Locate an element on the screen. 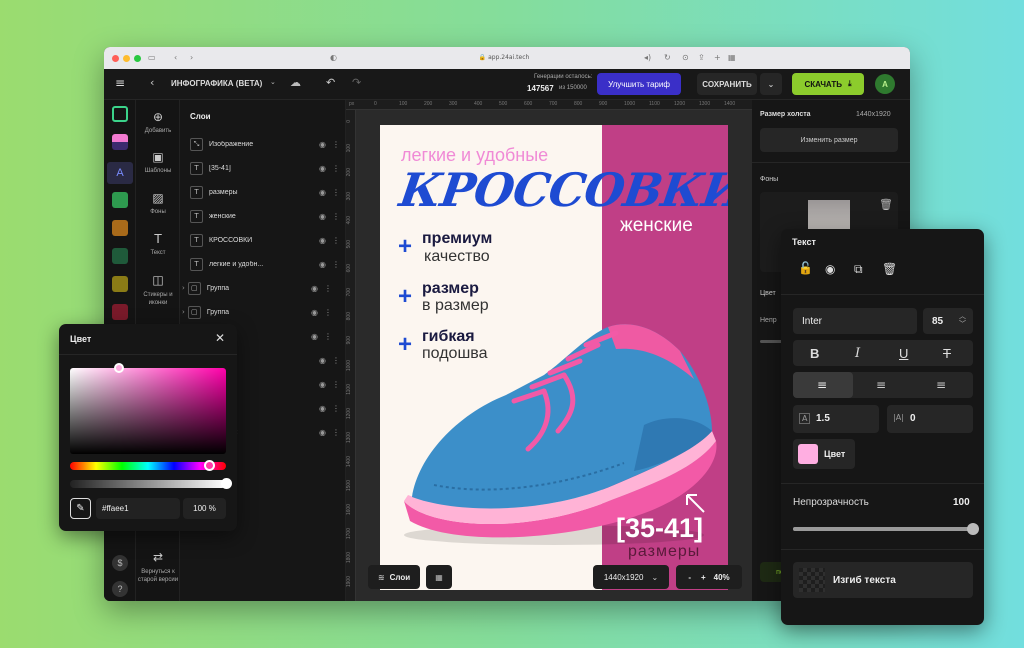 The width and height of the screenshot is (1024, 648). expand-chevron-icon: › is located at coordinates (183, 312).